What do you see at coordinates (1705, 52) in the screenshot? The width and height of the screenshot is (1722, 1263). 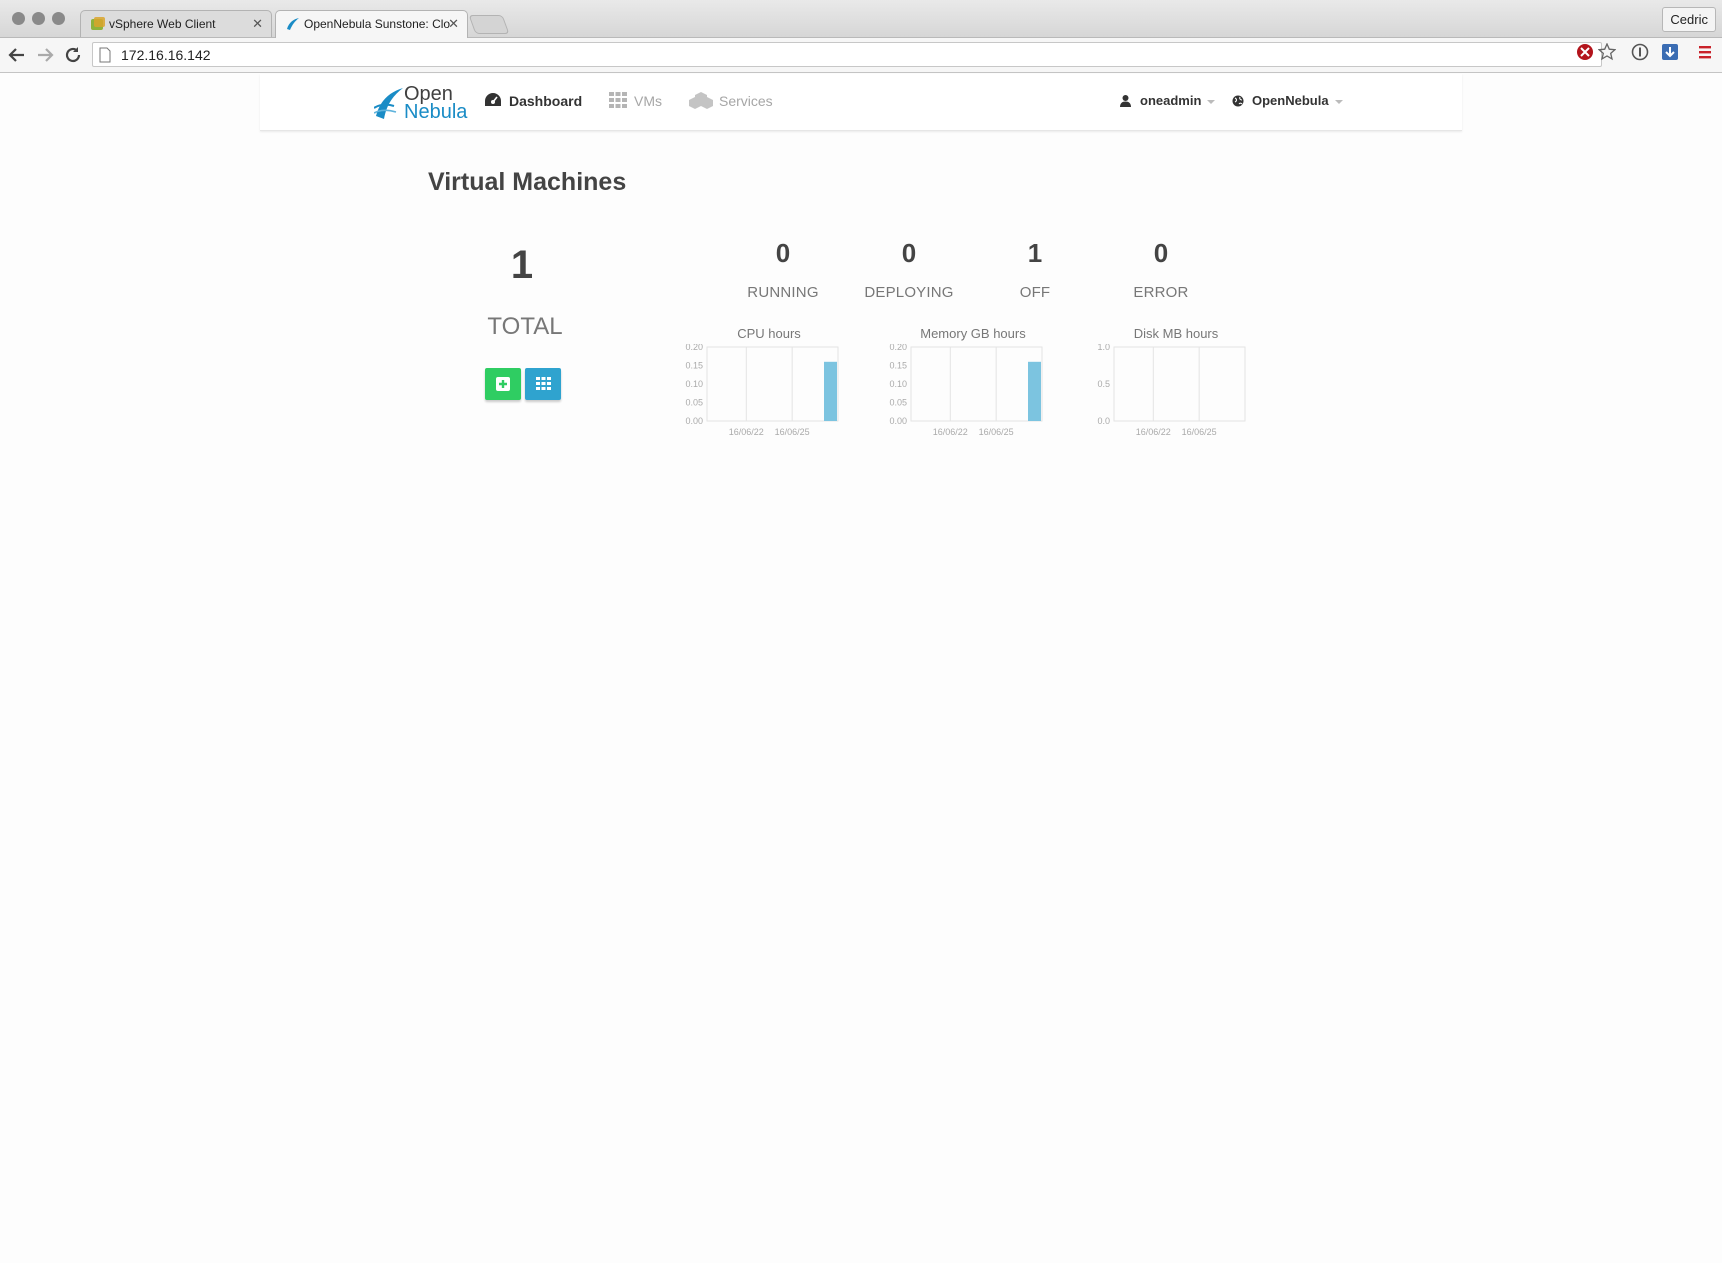 I see `menu-icon` at bounding box center [1705, 52].